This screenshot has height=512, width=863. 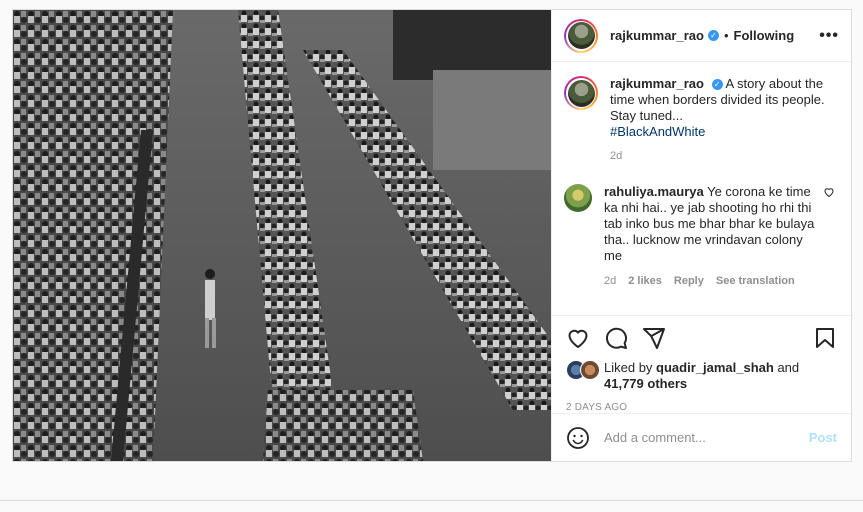 I want to click on liker-avatars, so click(x=583, y=370).